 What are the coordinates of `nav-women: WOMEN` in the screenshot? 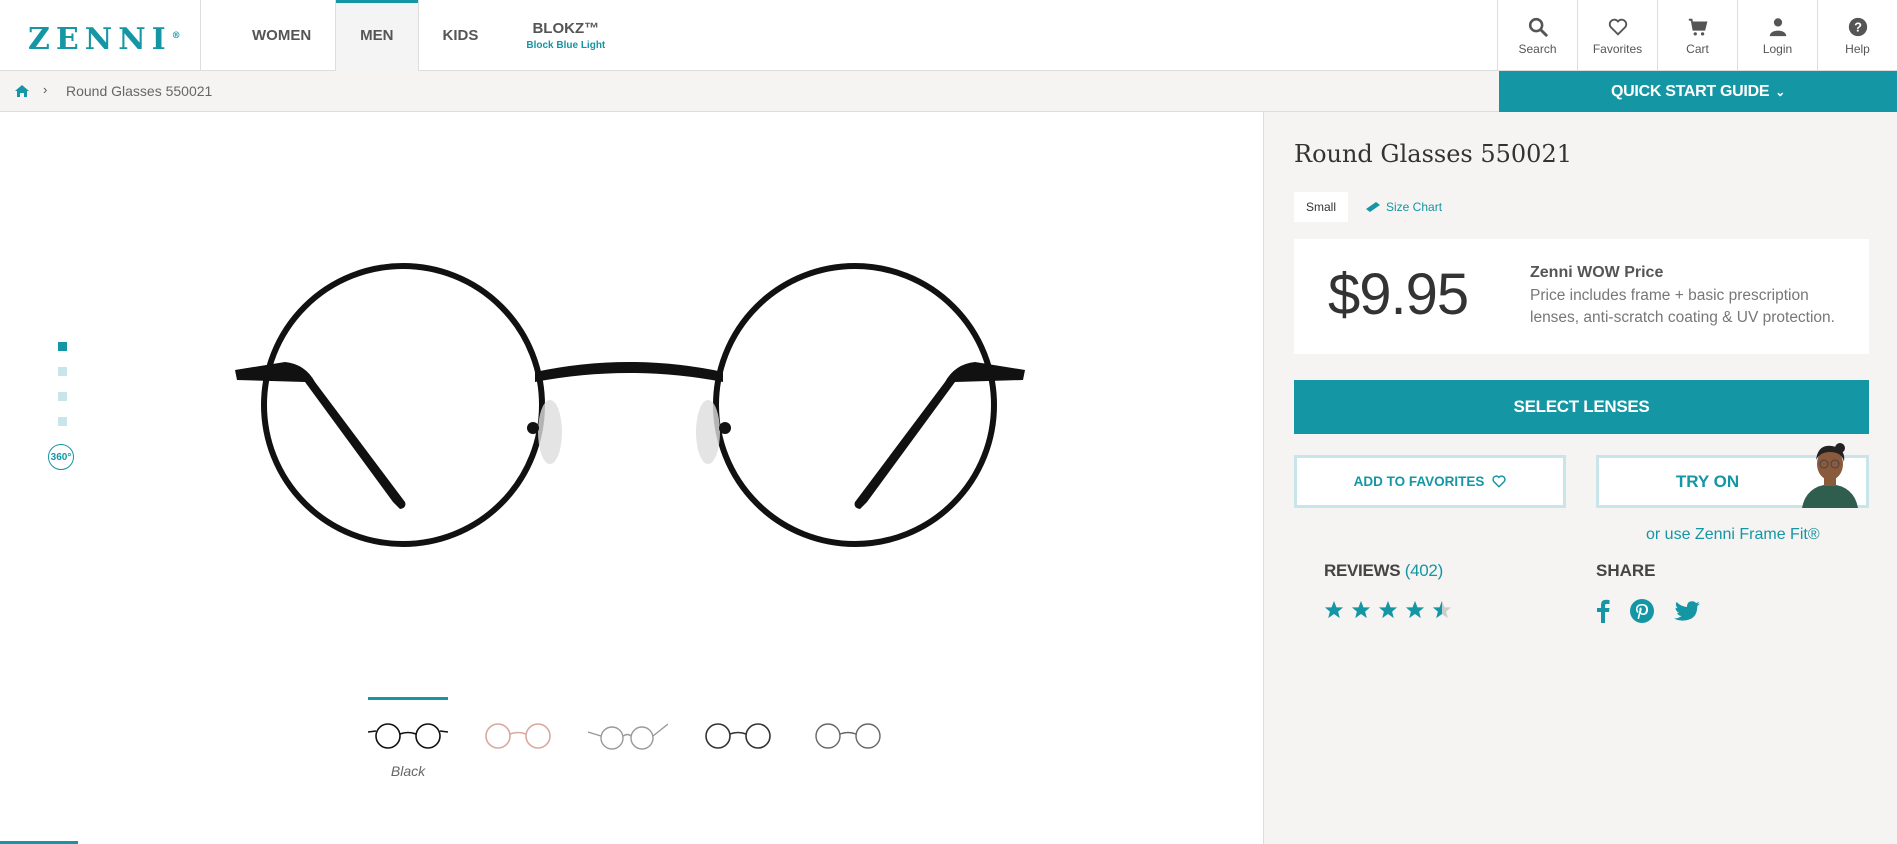 It's located at (281, 35).